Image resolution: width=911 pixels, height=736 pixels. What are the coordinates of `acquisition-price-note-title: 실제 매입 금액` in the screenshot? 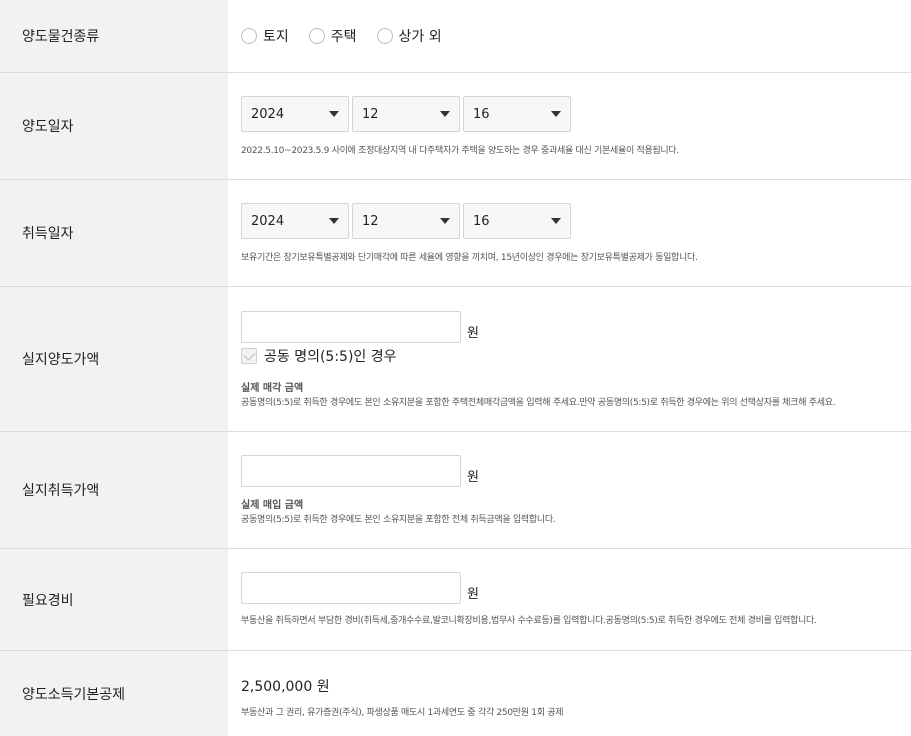 It's located at (272, 505).